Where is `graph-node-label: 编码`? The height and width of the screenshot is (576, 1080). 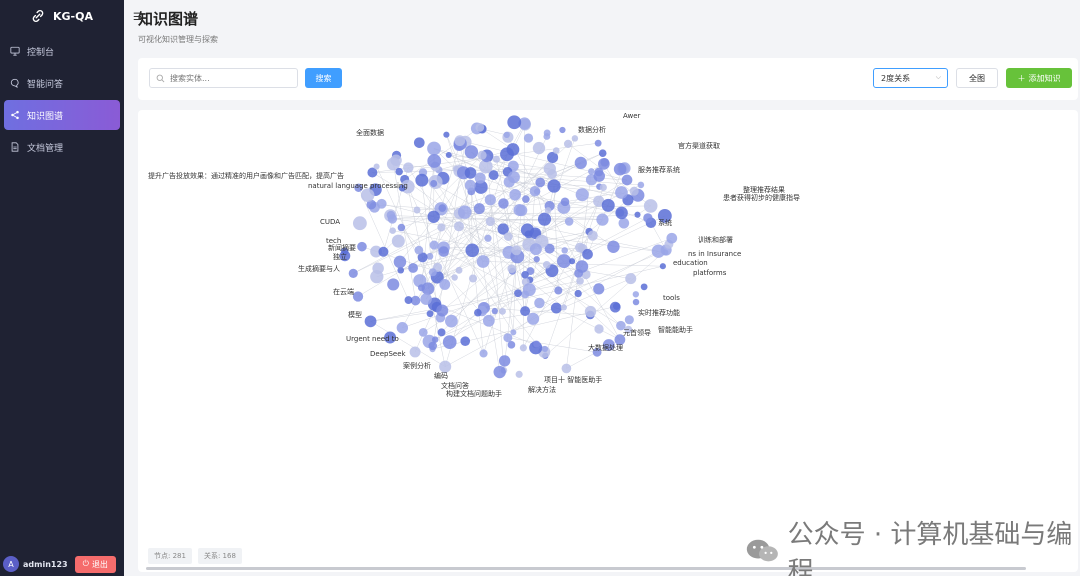
graph-node-label: 编码 is located at coordinates (441, 375).